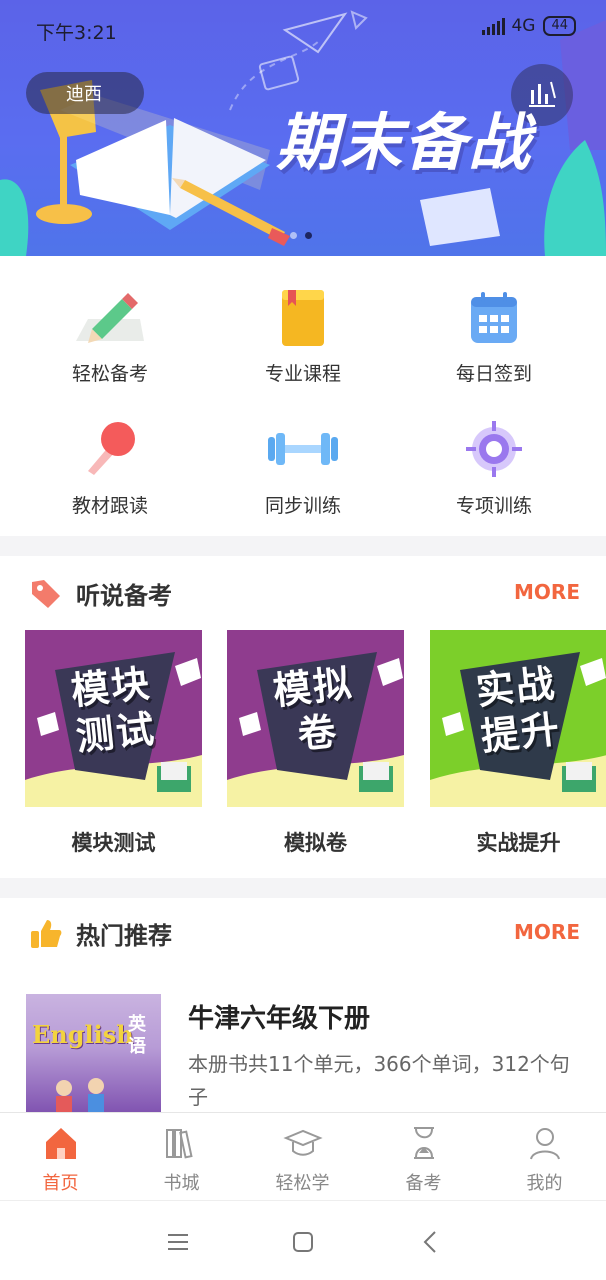 This screenshot has height=1280, width=606. I want to click on card-caption: 模块测试, so click(113, 843).